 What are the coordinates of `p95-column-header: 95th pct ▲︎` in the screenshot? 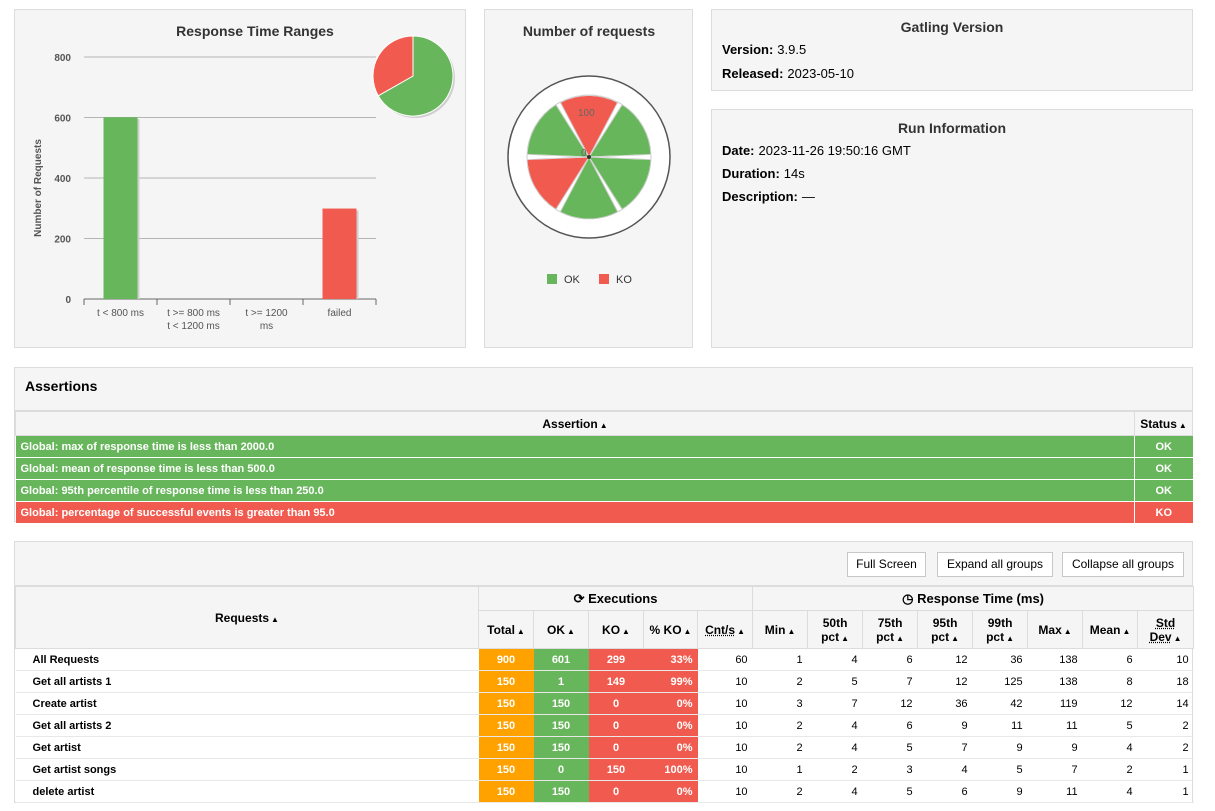 It's located at (945, 629).